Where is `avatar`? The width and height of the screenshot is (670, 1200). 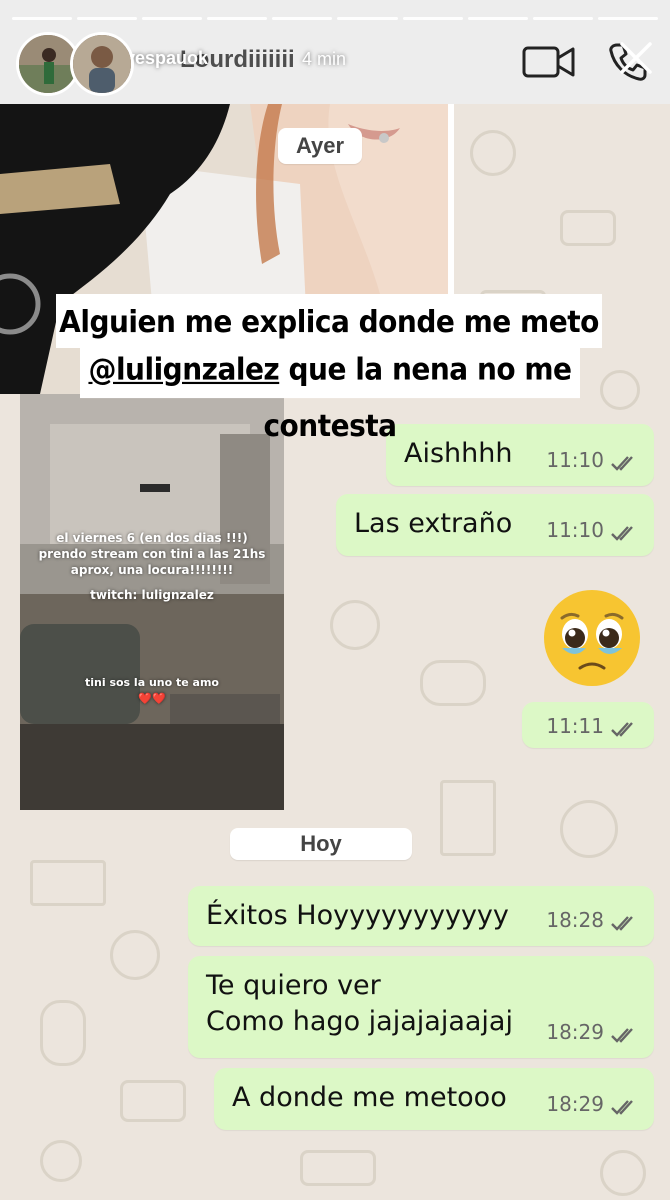
avatar is located at coordinates (102, 64).